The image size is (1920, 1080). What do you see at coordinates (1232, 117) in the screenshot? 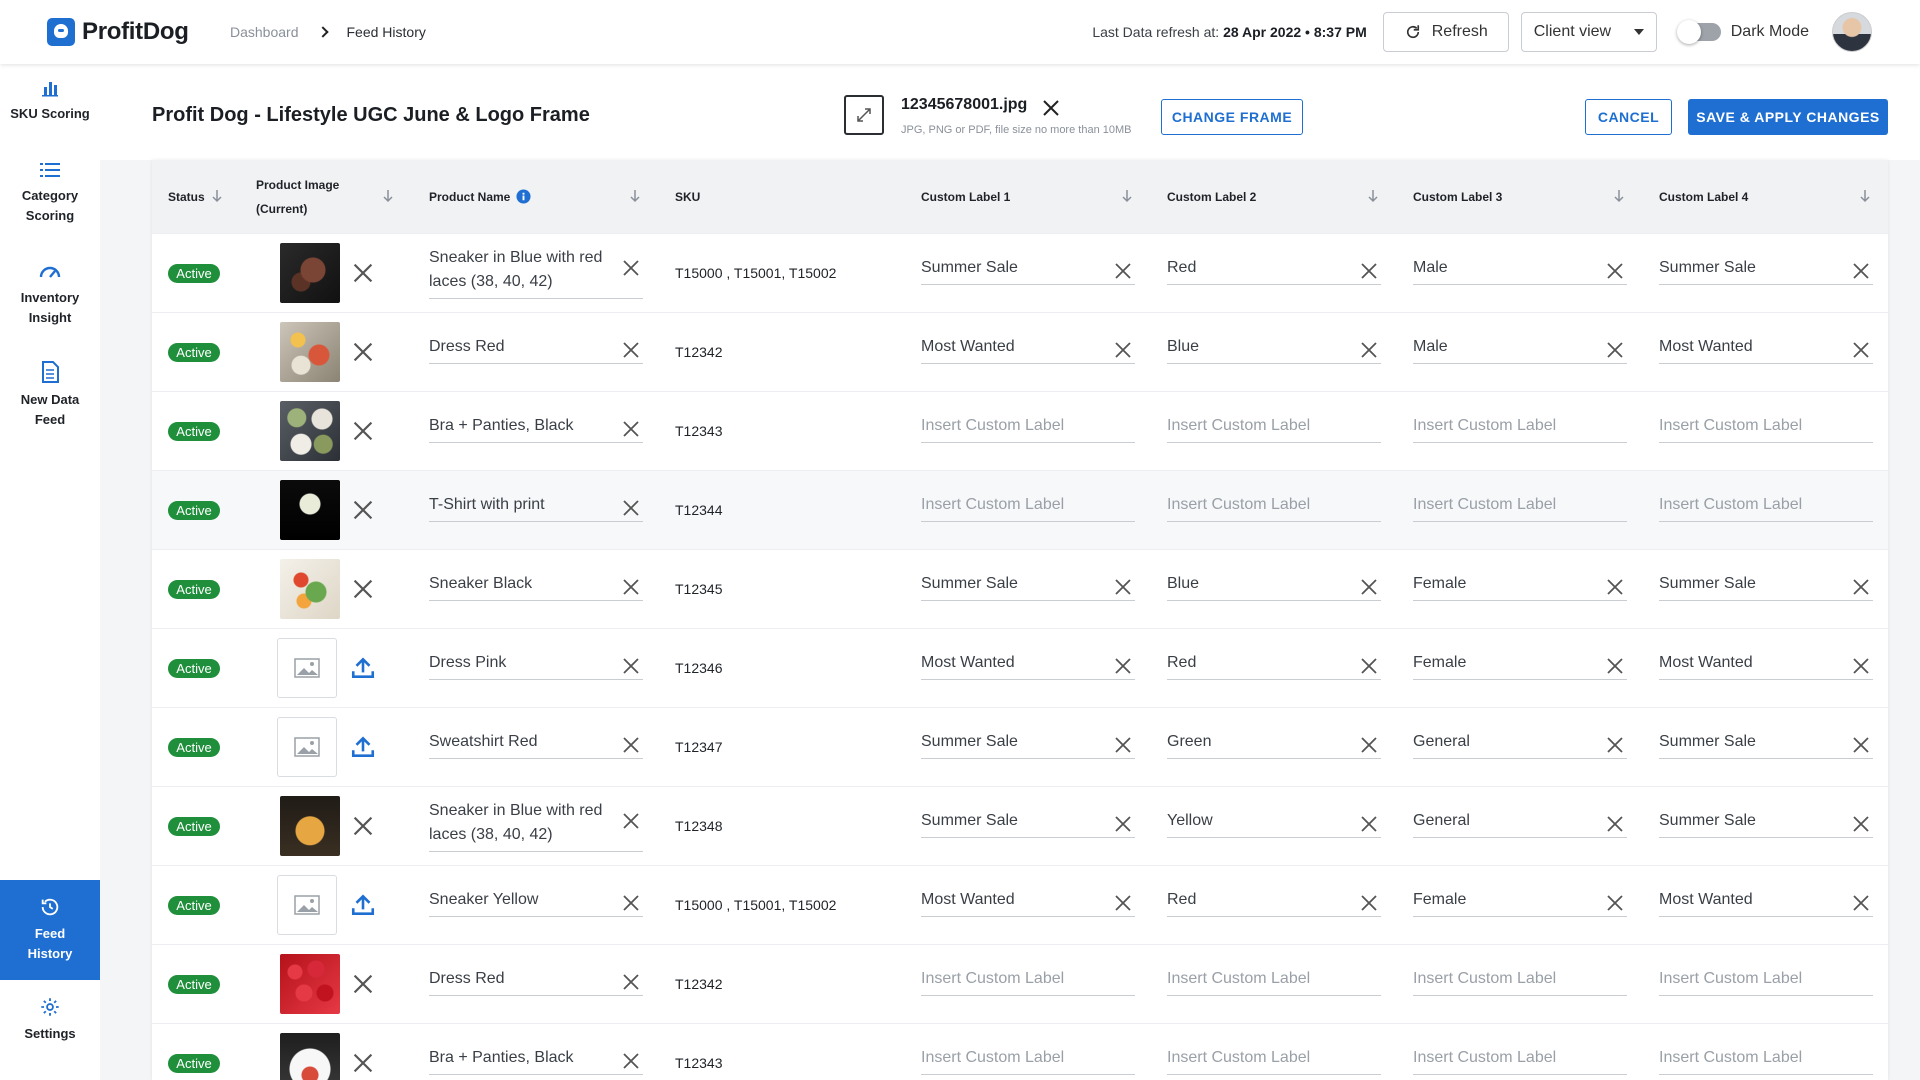
I see `change-frame-button: CHANGE FRAME` at bounding box center [1232, 117].